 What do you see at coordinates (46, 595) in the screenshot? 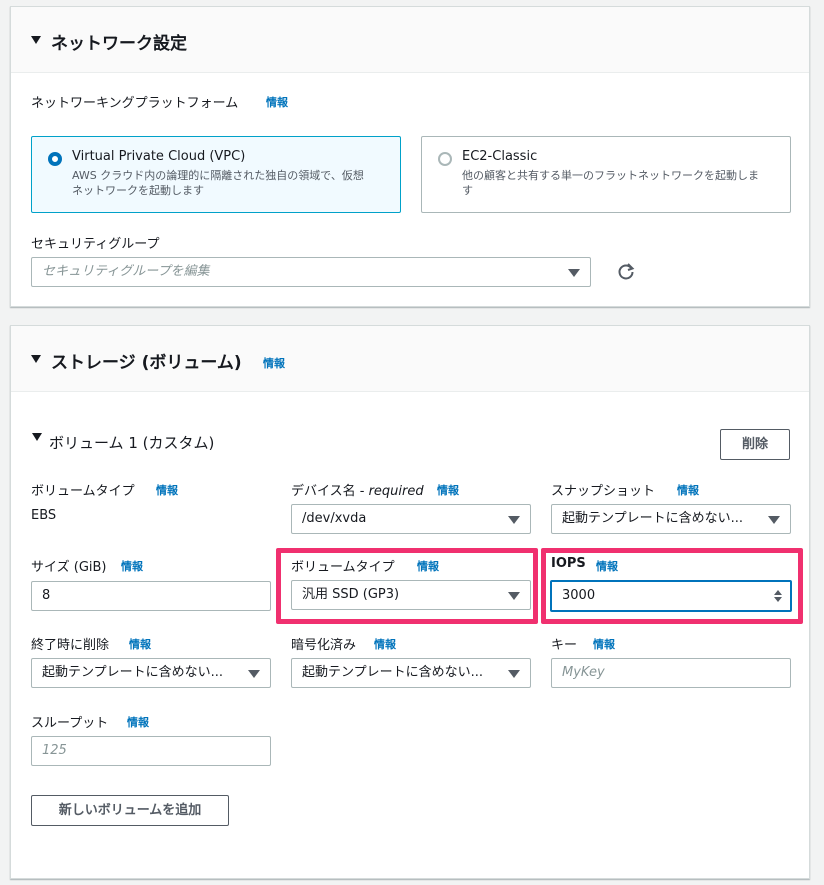
I see `size-value: 8` at bounding box center [46, 595].